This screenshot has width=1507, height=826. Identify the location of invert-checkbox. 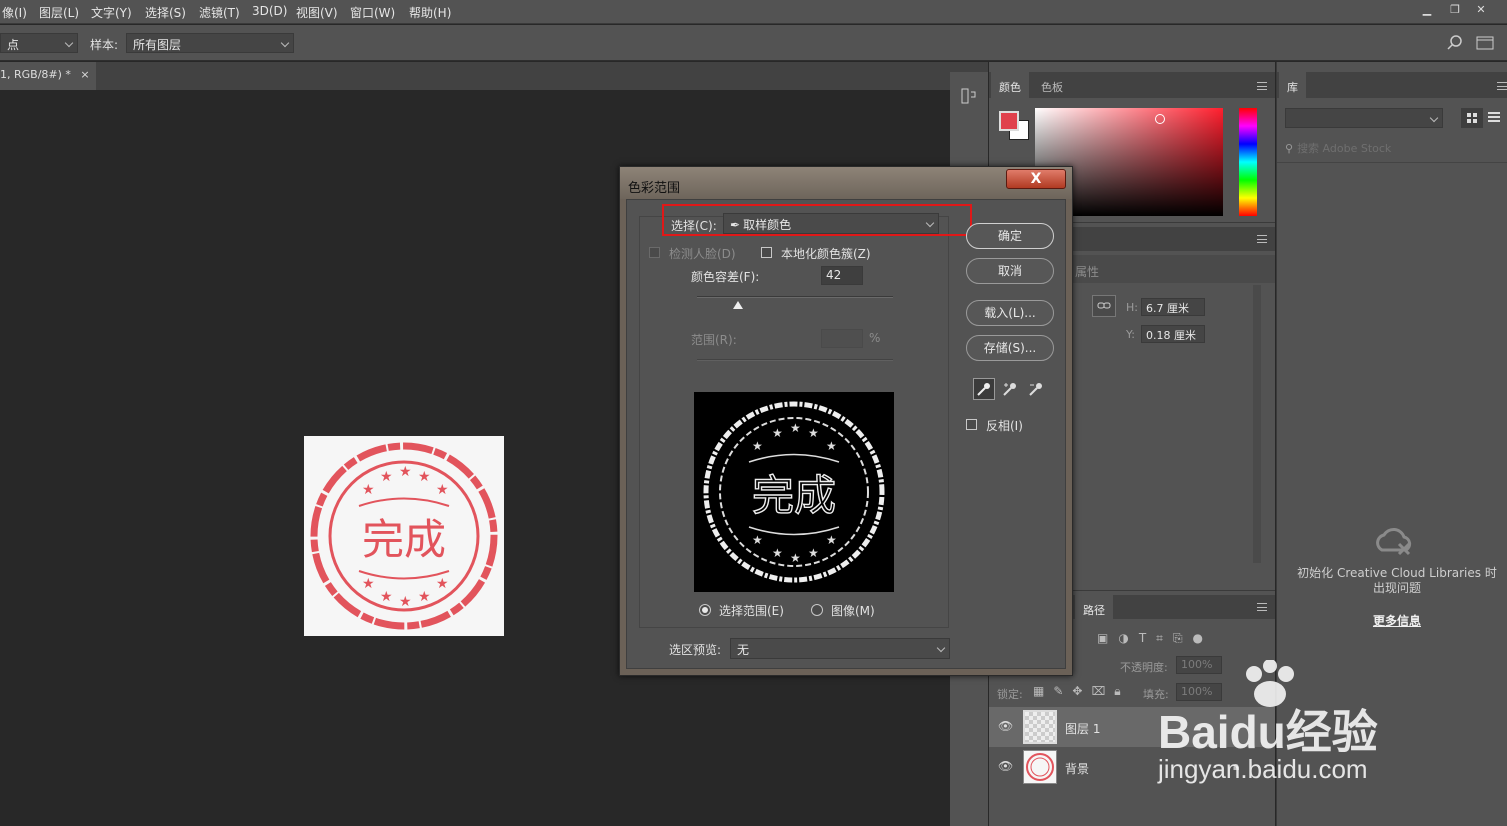
(971, 424).